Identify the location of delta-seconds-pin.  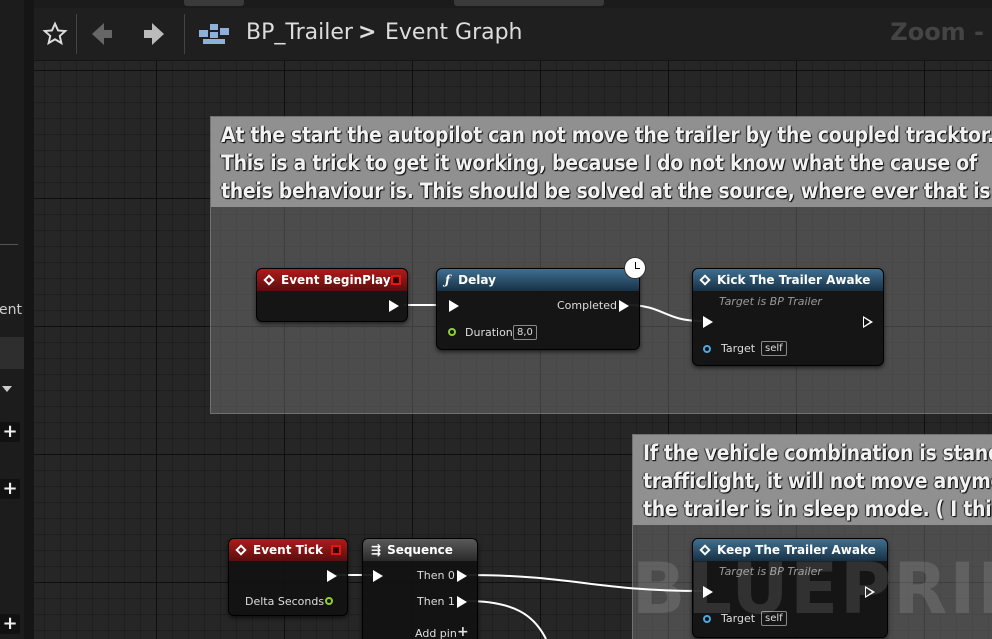
(329, 601).